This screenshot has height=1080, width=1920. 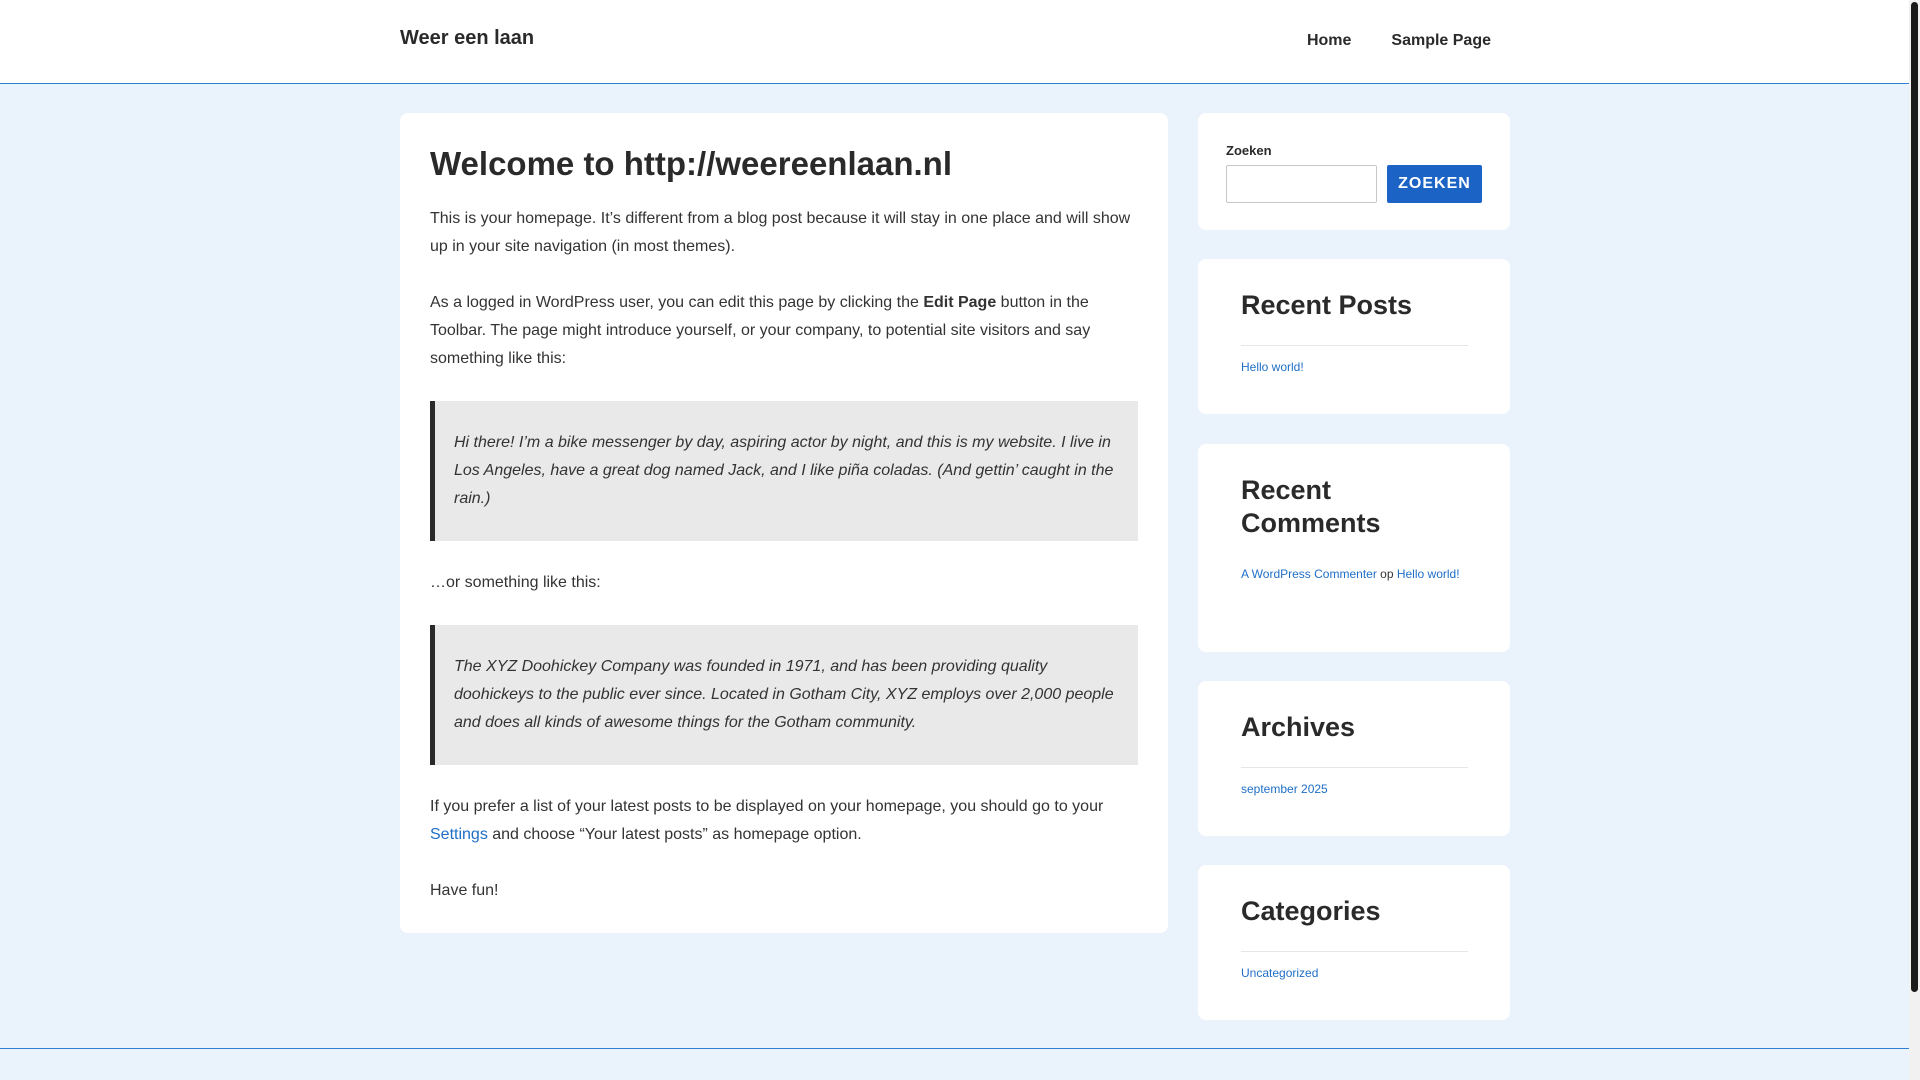 I want to click on archives-title: Archives, so click(x=1298, y=727).